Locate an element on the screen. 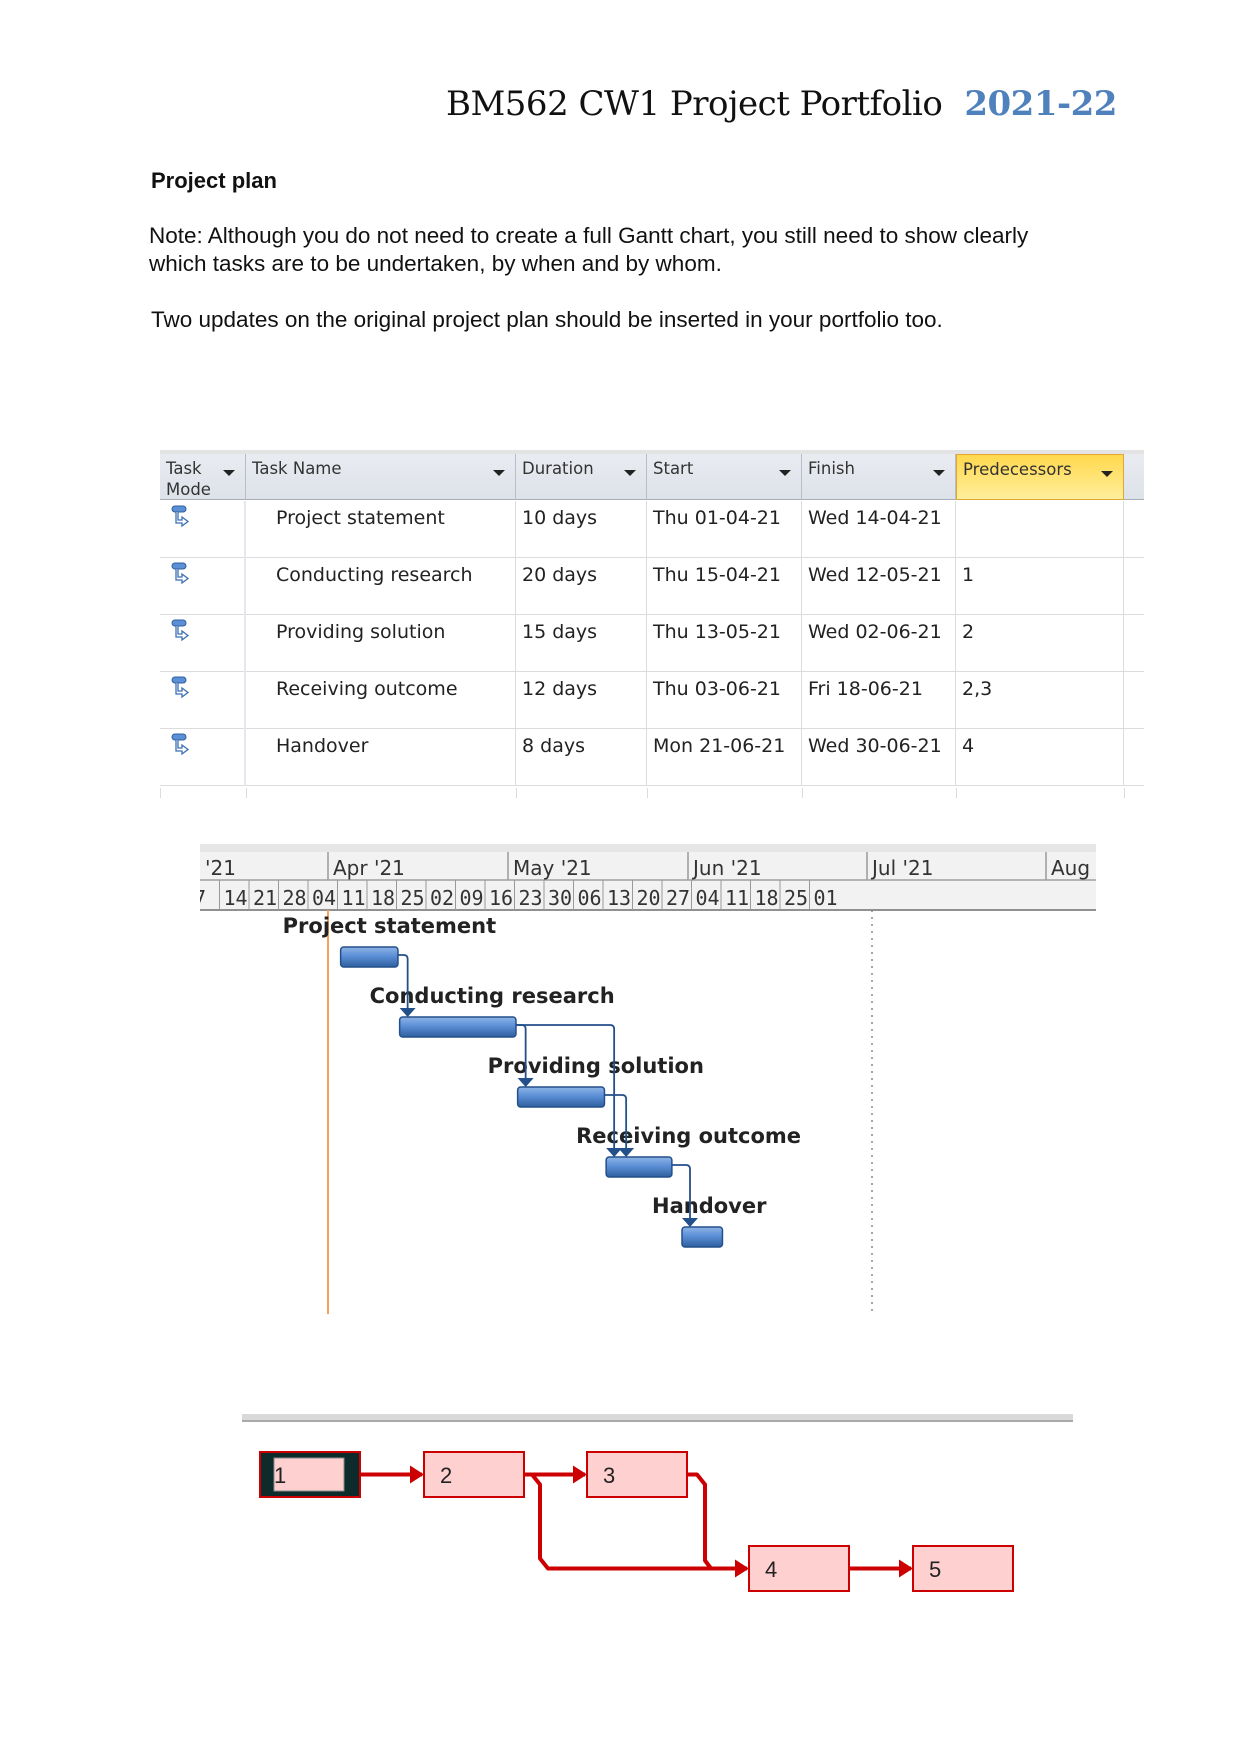 The height and width of the screenshot is (1754, 1241). column-header-predecessors: Predecessors is located at coordinates (1040, 477).